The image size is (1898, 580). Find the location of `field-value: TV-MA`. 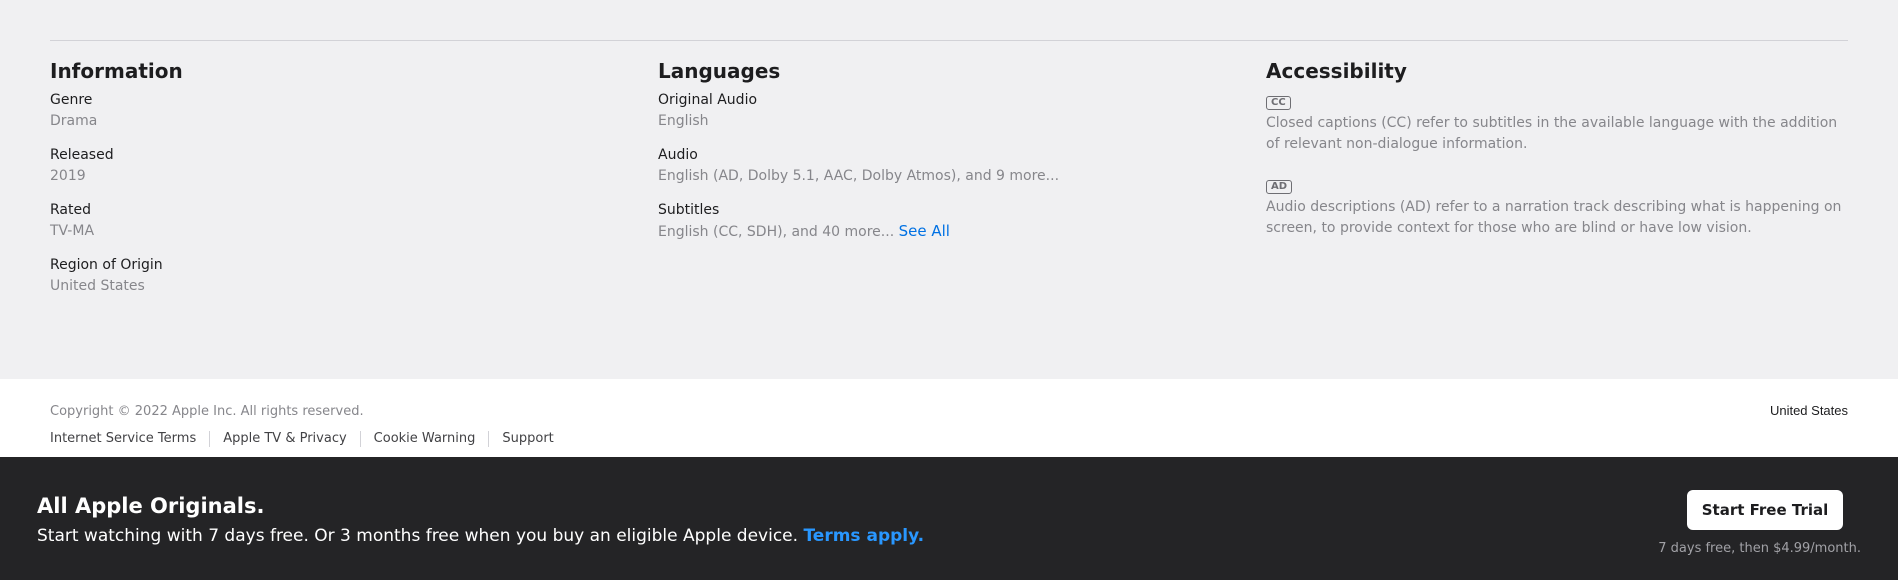

field-value: TV-MA is located at coordinates (72, 231).